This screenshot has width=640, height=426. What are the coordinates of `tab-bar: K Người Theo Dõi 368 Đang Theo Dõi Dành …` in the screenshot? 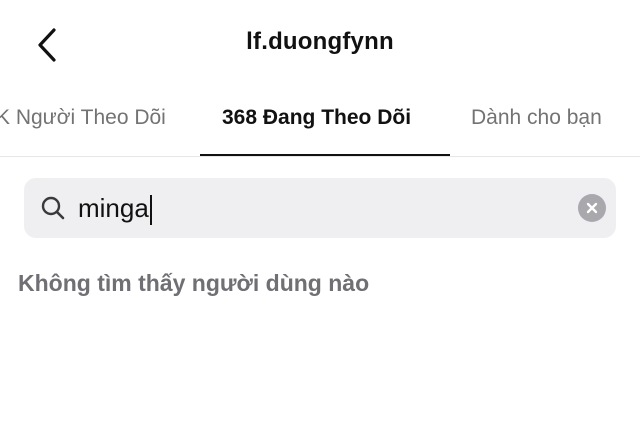 It's located at (320, 126).